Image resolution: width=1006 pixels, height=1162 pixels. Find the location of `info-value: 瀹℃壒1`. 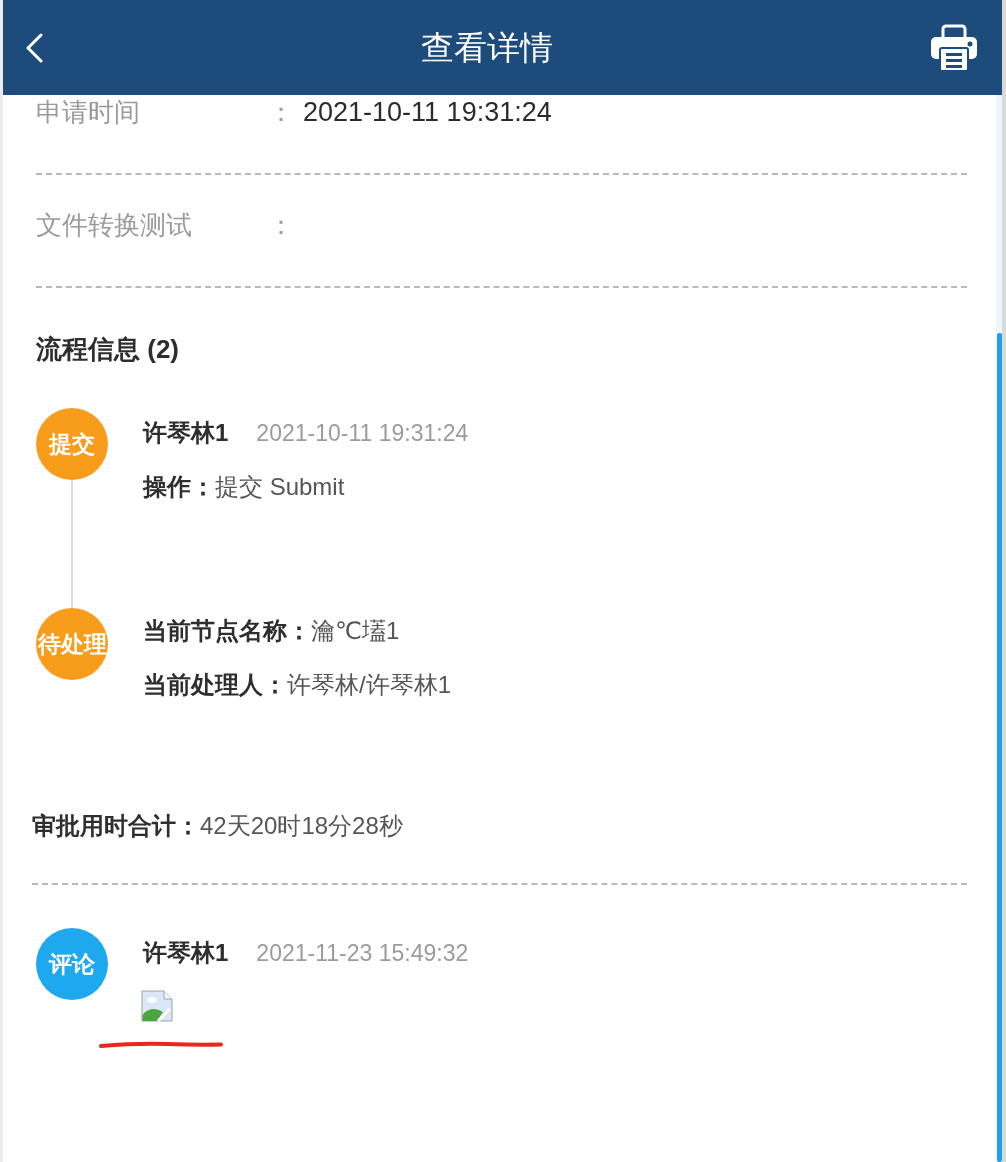

info-value: 瀹℃壒1 is located at coordinates (355, 631).